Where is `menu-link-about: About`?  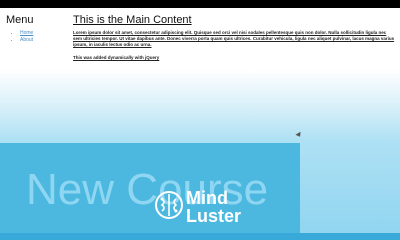 menu-link-about: About is located at coordinates (26, 40).